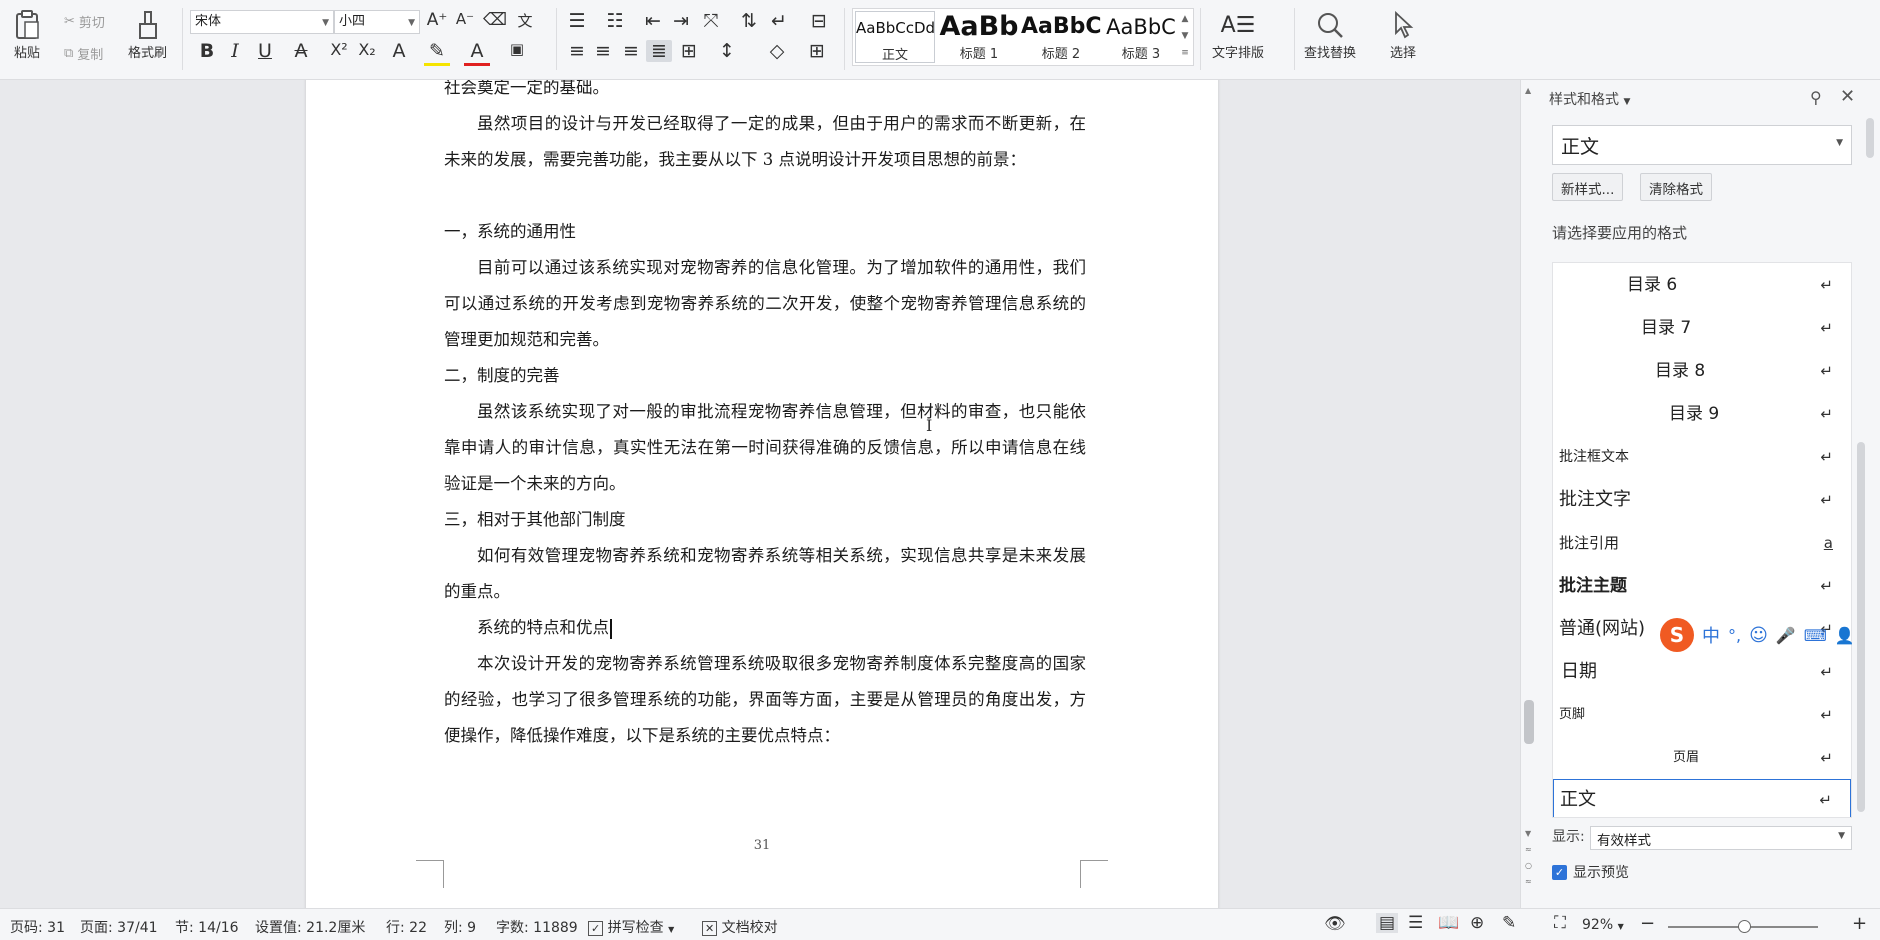 This screenshot has width=1880, height=940. Describe the element at coordinates (1141, 37) in the screenshot. I see `style-heading3: AaBbC 标题 3` at that location.